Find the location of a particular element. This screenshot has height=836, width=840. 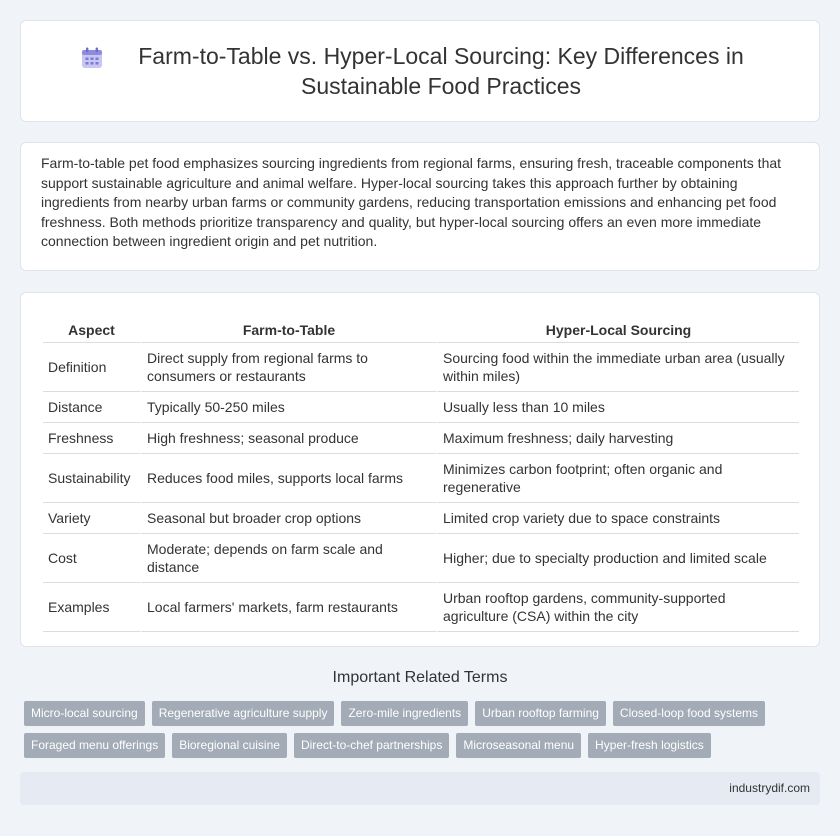

row-hyper-local: Usually less than 10 miles is located at coordinates (617, 407).